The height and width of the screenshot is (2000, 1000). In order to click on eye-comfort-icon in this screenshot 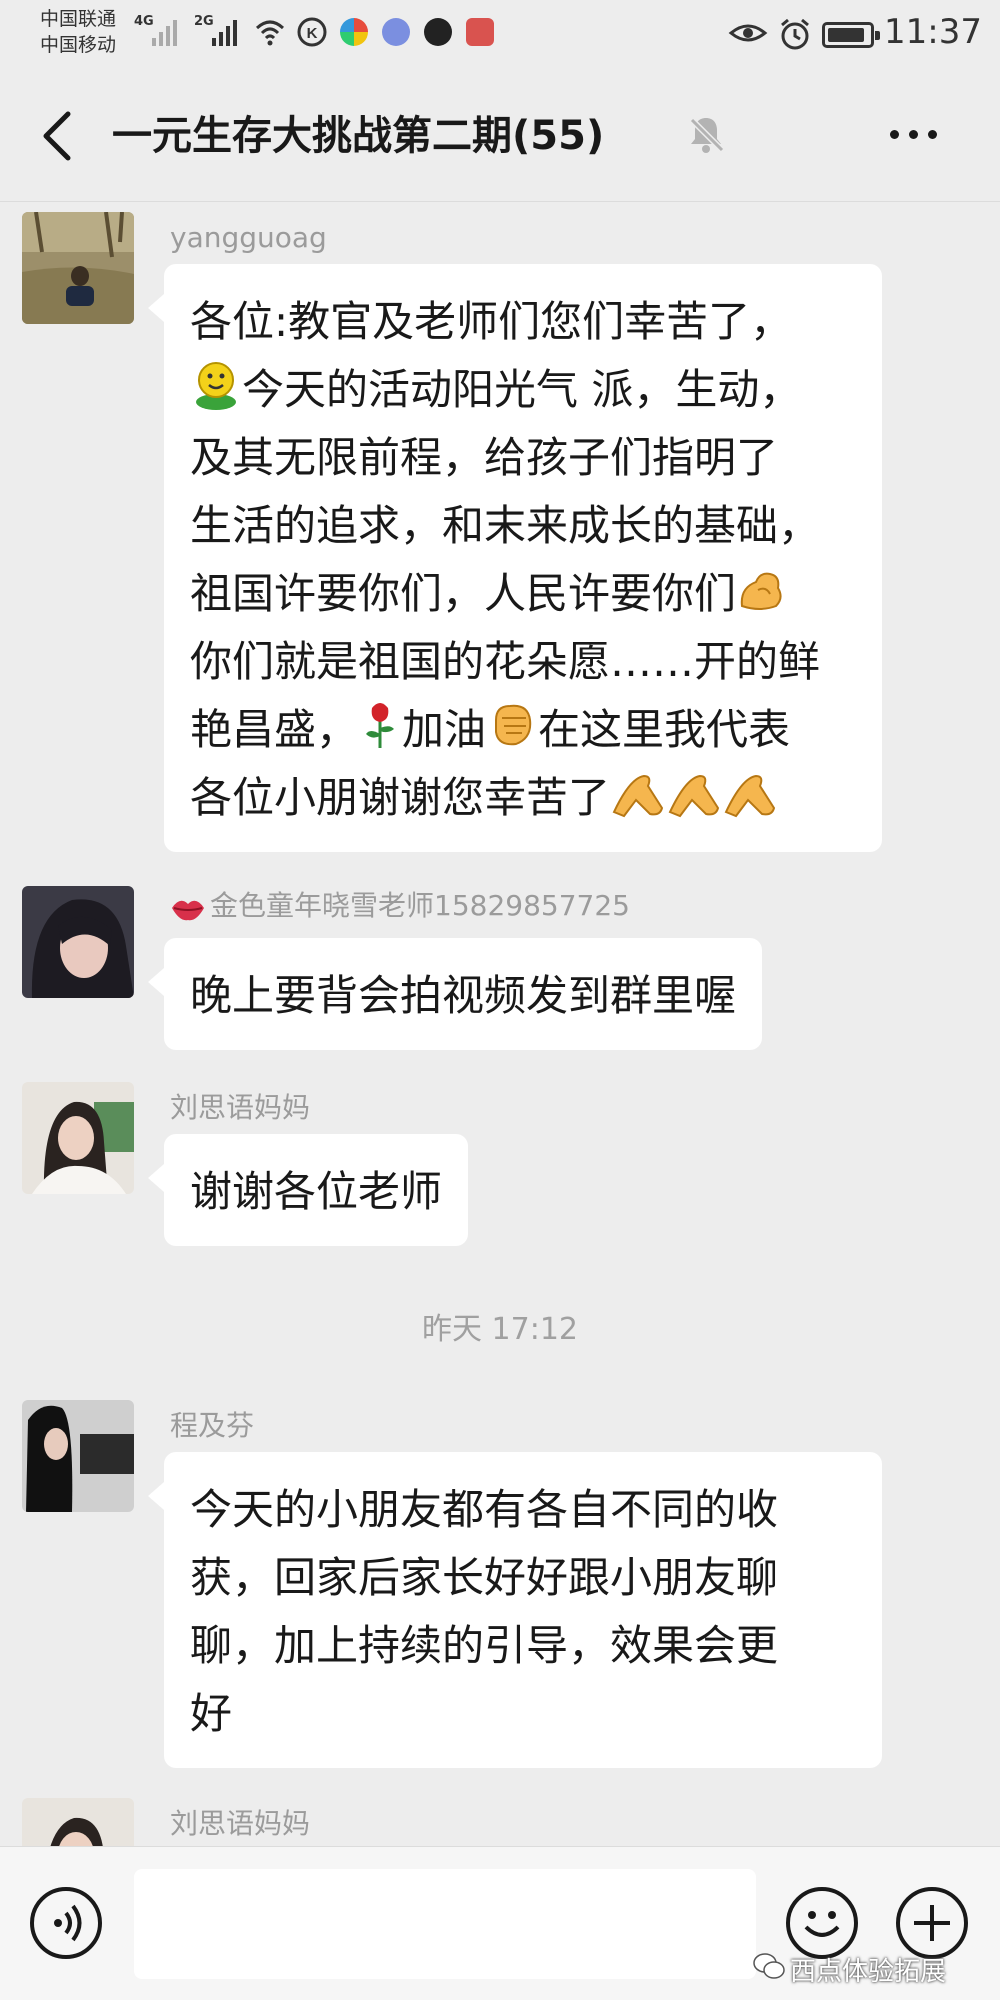, I will do `click(748, 33)`.